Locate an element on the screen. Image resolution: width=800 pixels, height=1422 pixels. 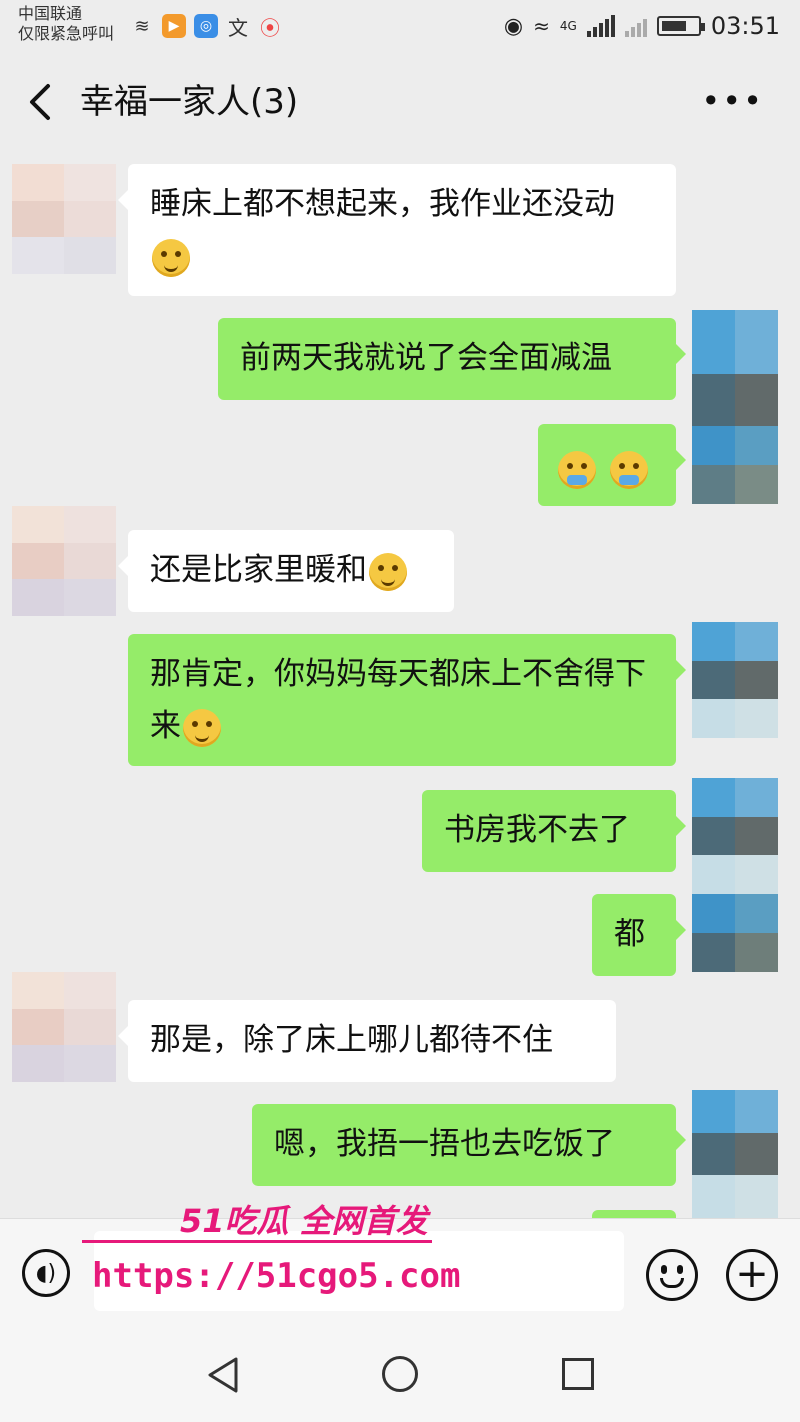
chat-header: 幸福一家人(3) ••• is located at coordinates (400, 102).